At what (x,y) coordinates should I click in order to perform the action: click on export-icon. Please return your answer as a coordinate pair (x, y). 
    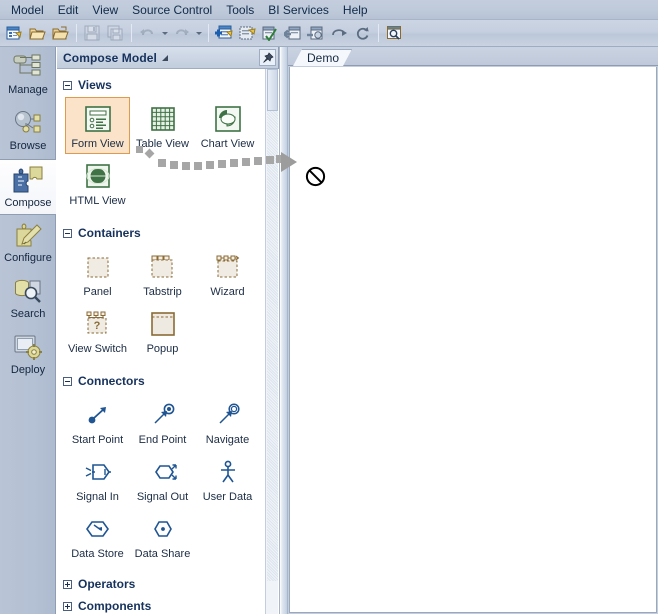
    Looking at the image, I should click on (315, 33).